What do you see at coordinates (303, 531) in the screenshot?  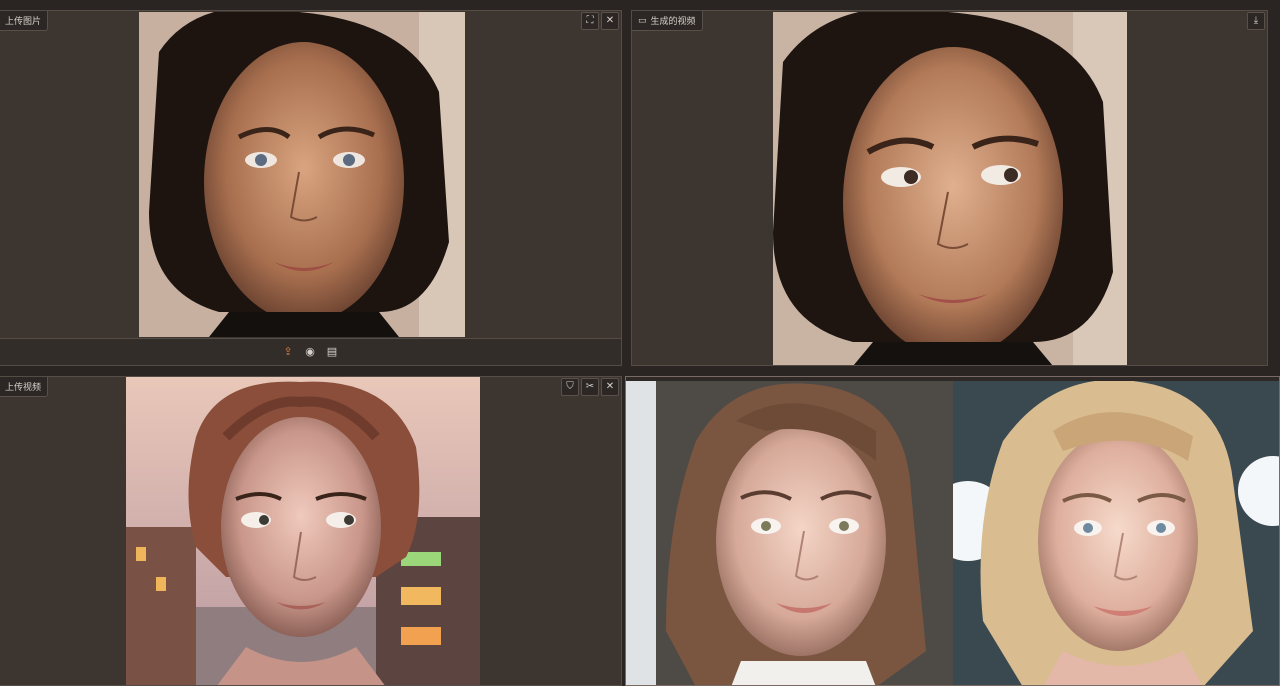 I see `uploaded-video-frame` at bounding box center [303, 531].